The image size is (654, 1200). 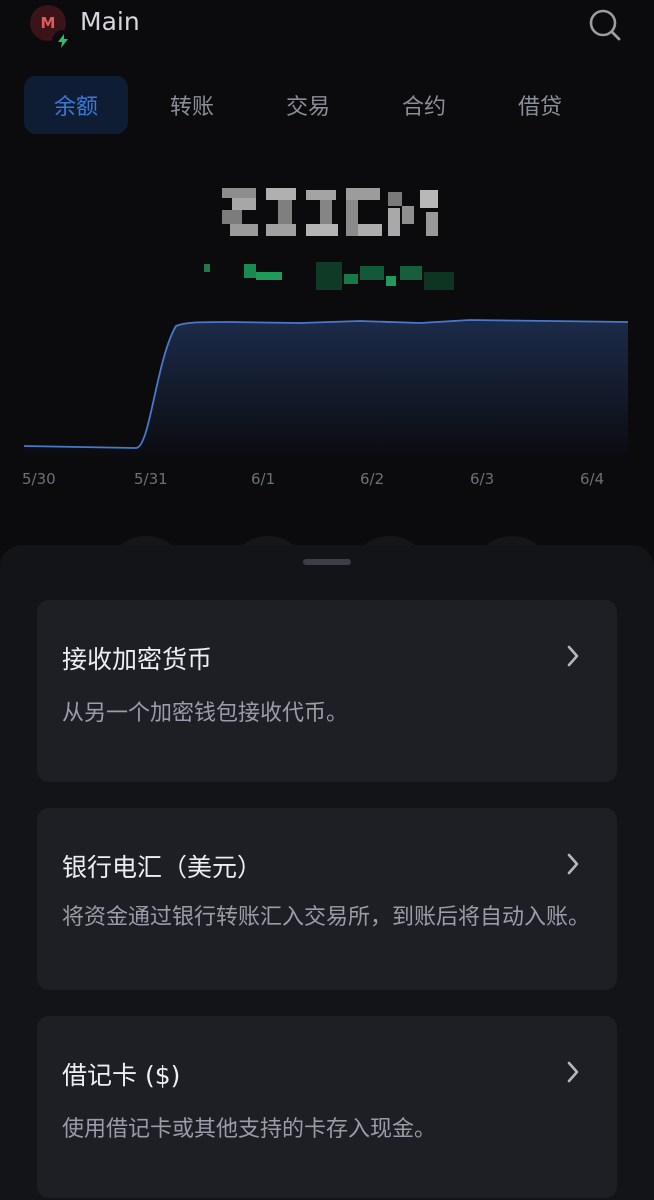 I want to click on card-title: 接收加密货币, so click(x=137, y=659).